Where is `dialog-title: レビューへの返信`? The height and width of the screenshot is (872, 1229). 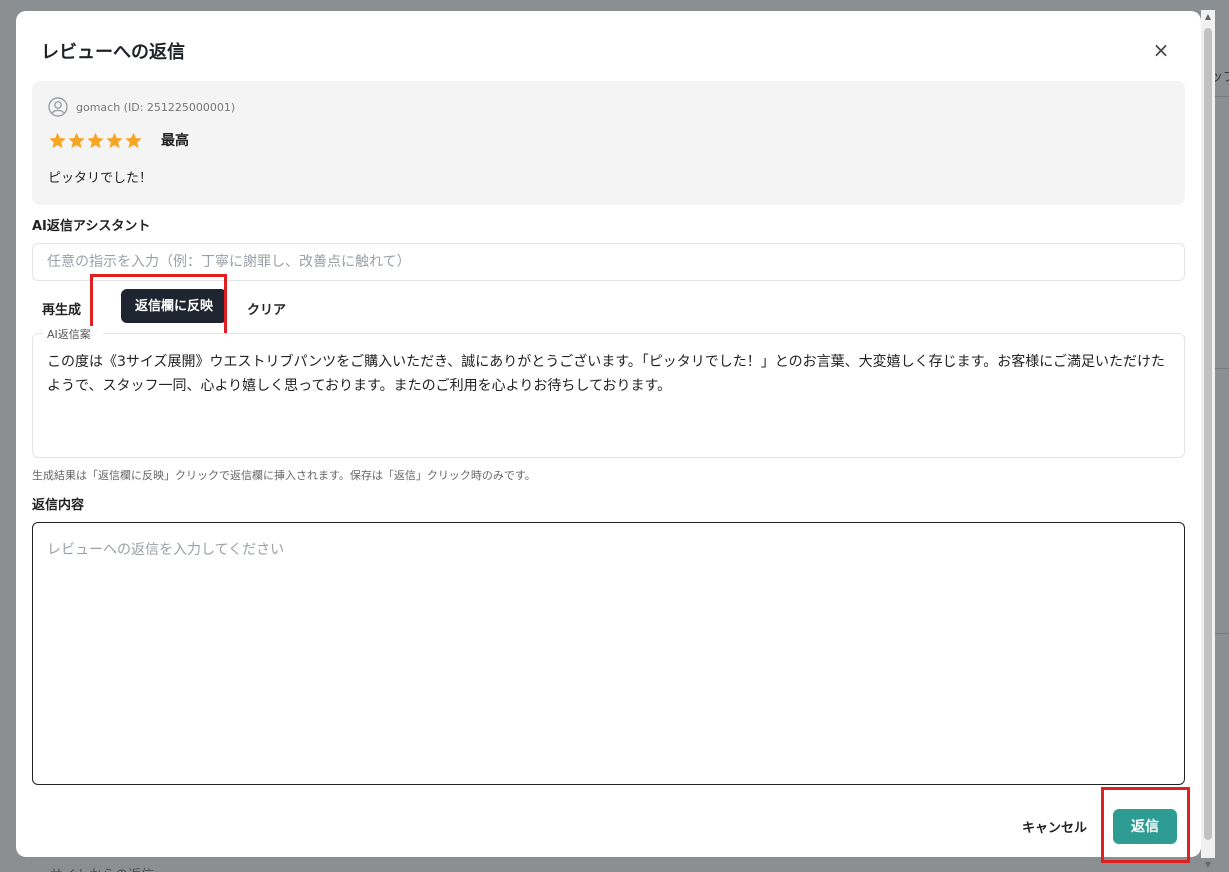 dialog-title: レビューへの返信 is located at coordinates (113, 52).